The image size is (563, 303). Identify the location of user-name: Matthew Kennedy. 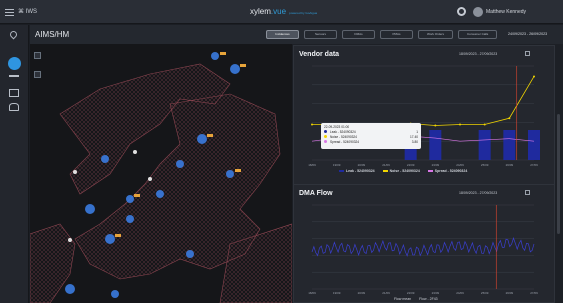
(506, 12).